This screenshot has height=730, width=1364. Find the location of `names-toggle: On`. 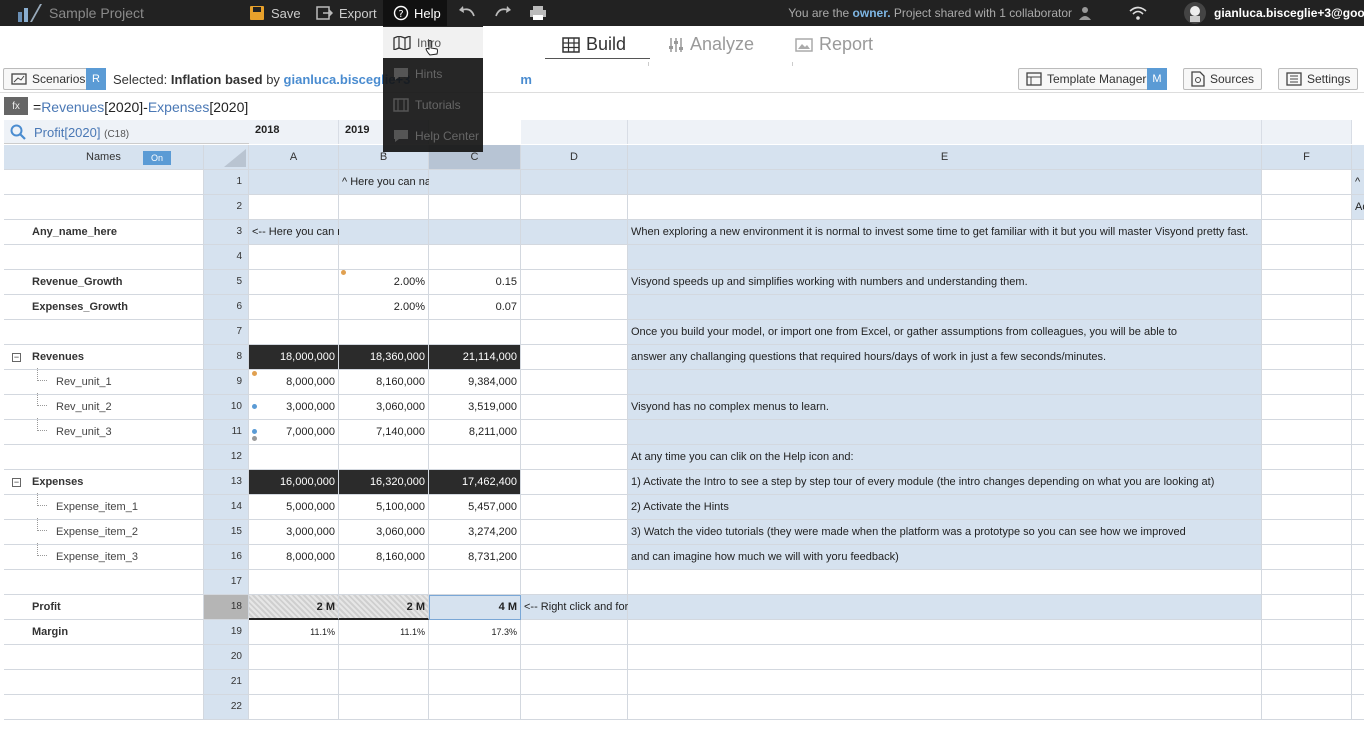

names-toggle: On is located at coordinates (157, 158).